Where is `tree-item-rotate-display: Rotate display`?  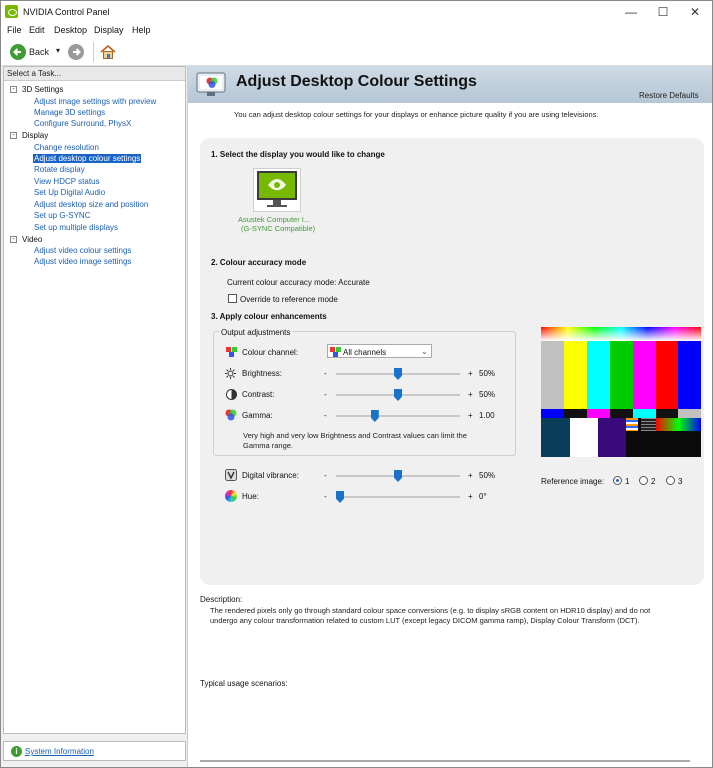
tree-item-rotate-display: Rotate display is located at coordinates (59, 169).